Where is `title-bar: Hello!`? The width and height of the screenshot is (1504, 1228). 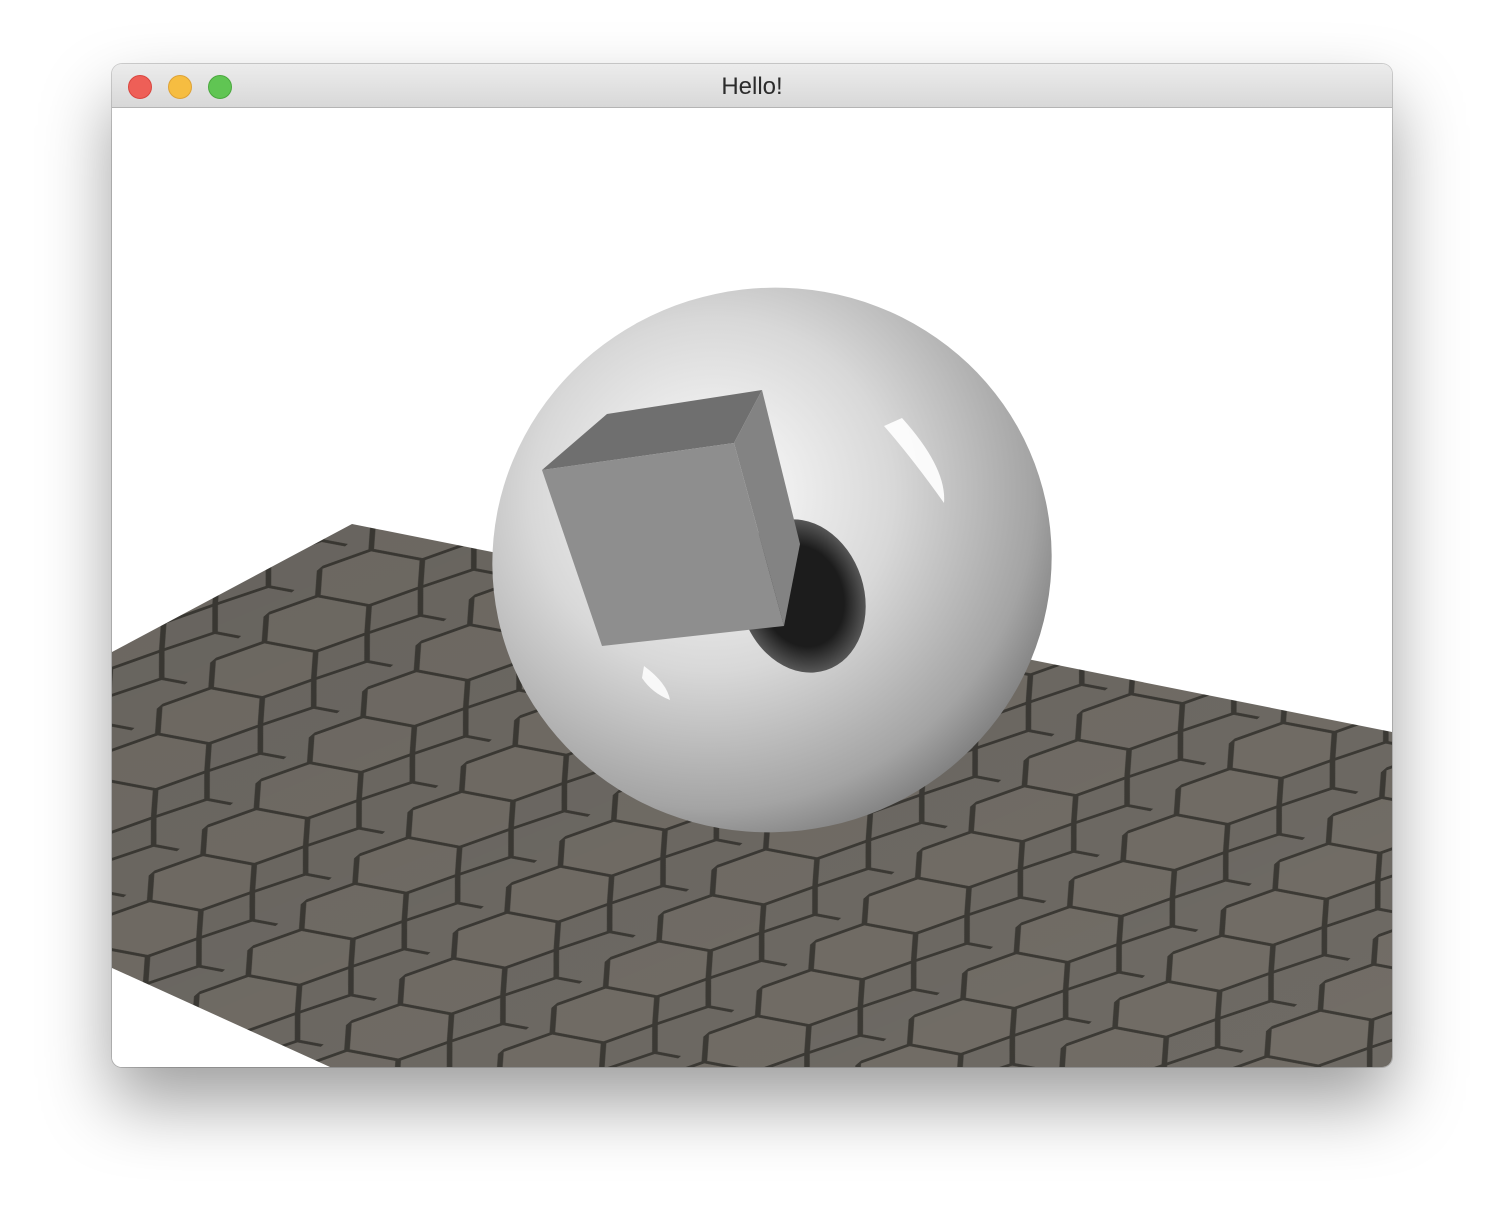 title-bar: Hello! is located at coordinates (752, 86).